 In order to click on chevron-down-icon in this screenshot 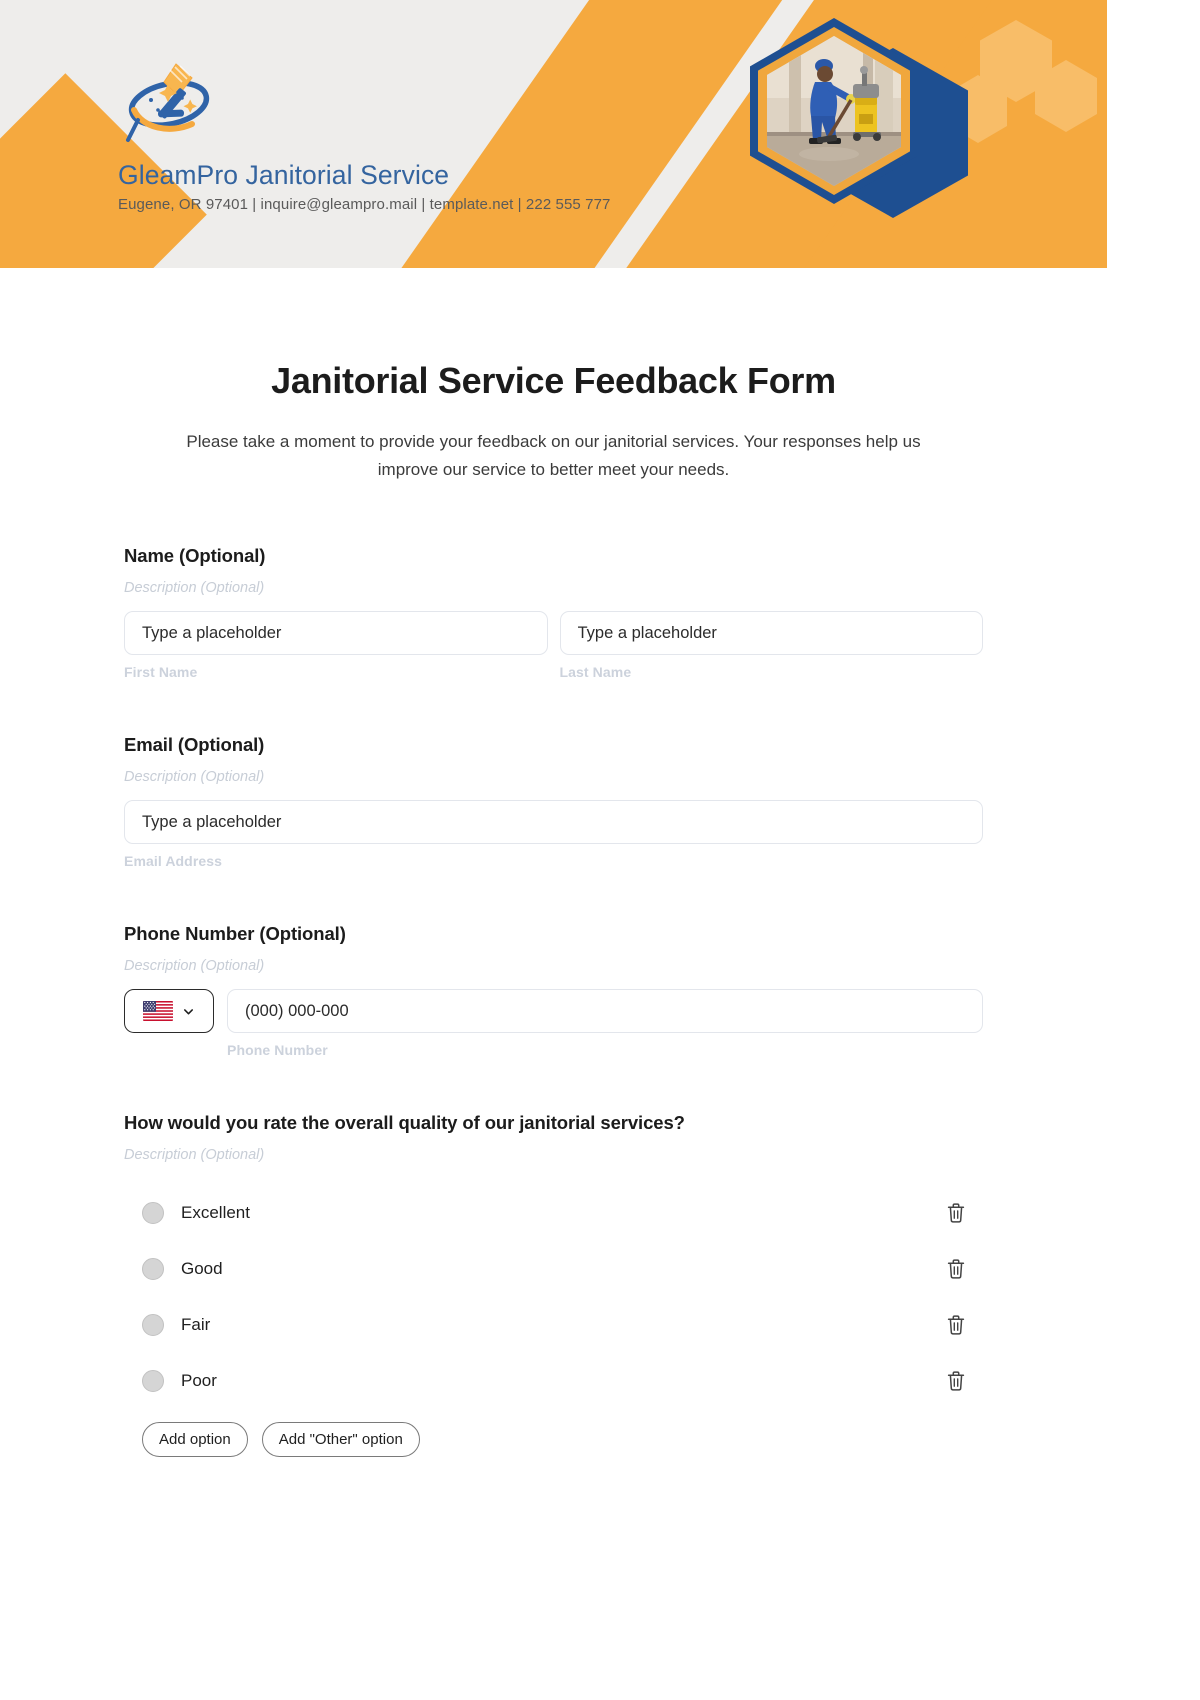, I will do `click(188, 1011)`.